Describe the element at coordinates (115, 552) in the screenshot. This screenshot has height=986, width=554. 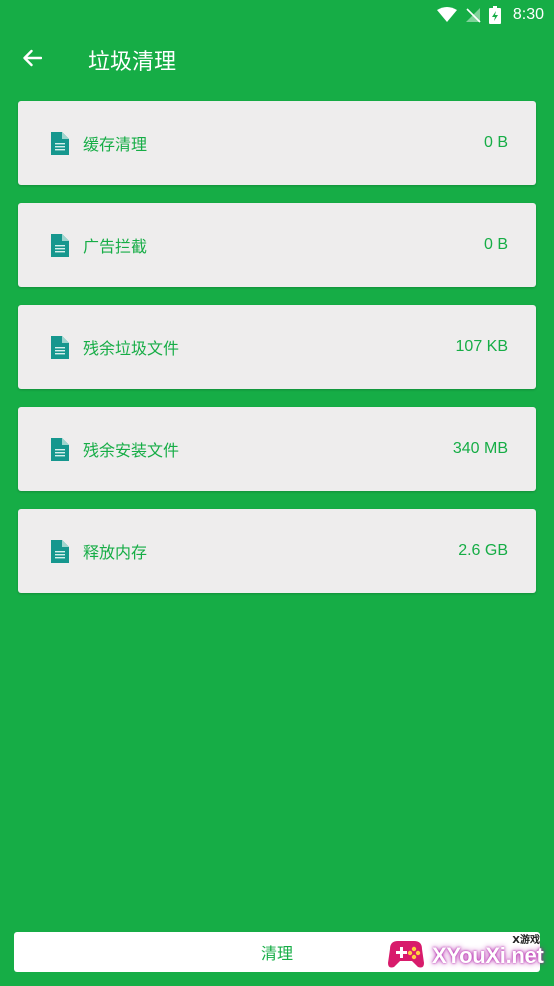
I see `list-item-label: 释放内存` at that location.